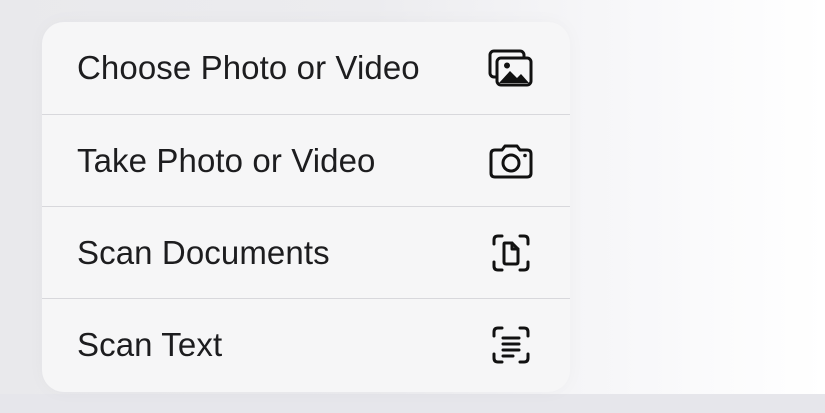 This screenshot has height=413, width=825. I want to click on document-scanner-icon, so click(511, 253).